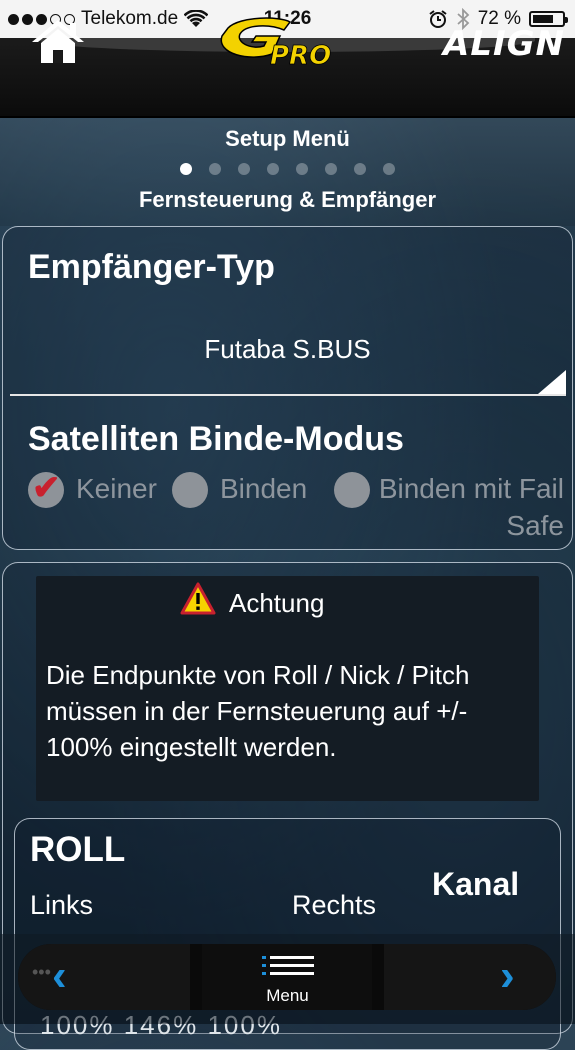 The width and height of the screenshot is (575, 1050). I want to click on right-label: Rechts, so click(334, 905).